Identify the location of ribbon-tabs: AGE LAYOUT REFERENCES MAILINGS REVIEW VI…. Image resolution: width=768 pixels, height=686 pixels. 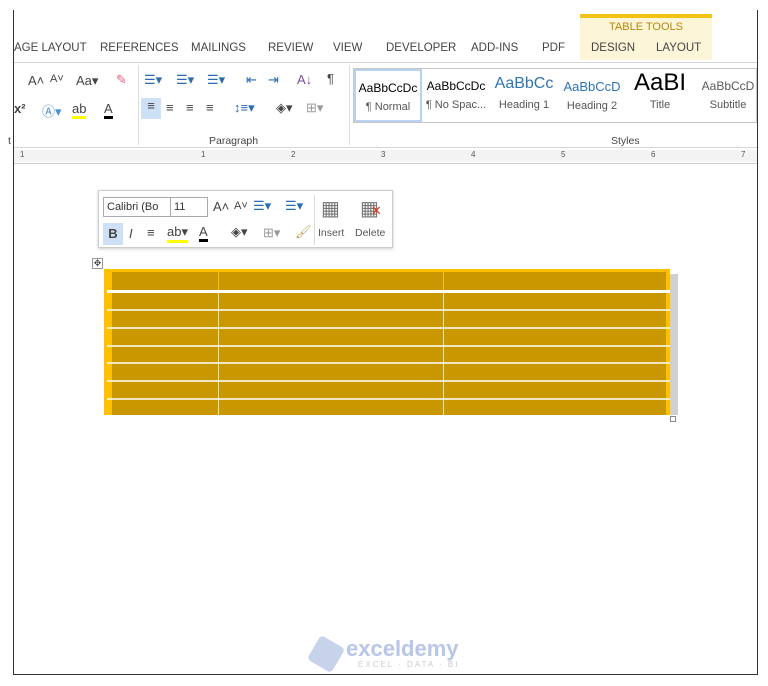
(384, 49).